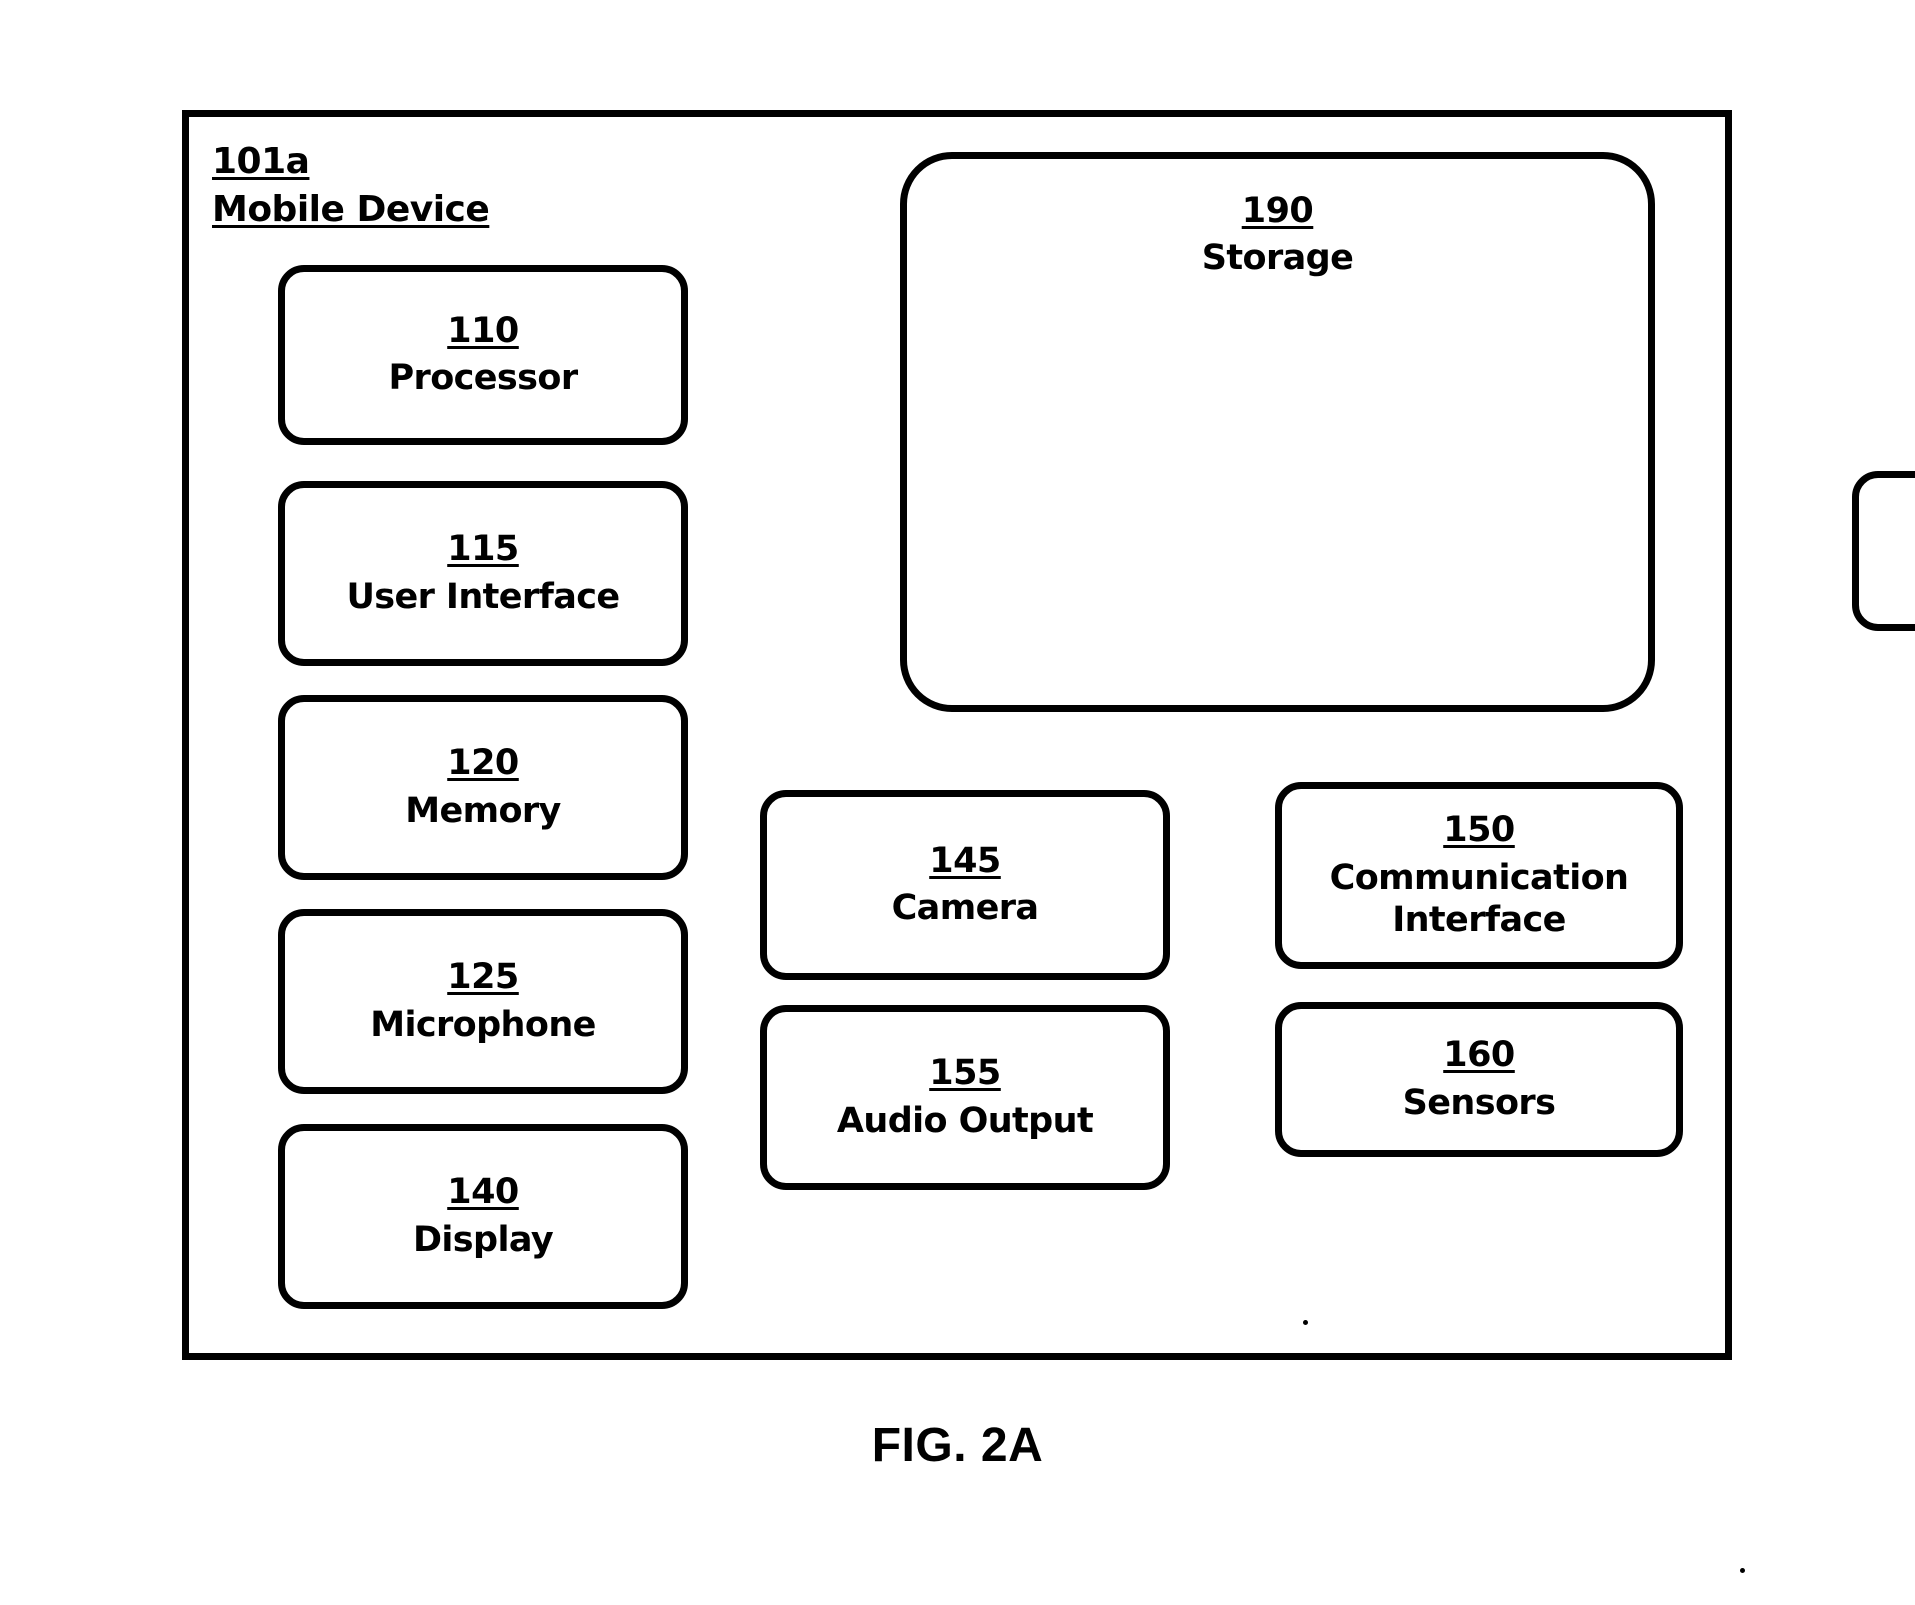  What do you see at coordinates (483, 330) in the screenshot?
I see `block-processor-ref: 110` at bounding box center [483, 330].